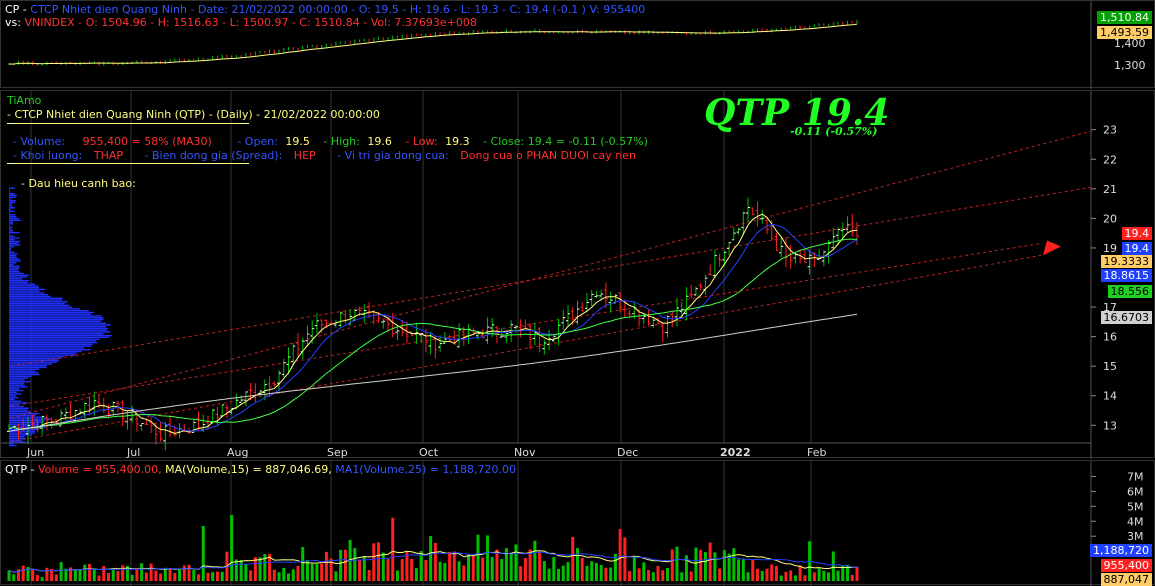 Image resolution: width=1155 pixels, height=586 pixels. What do you see at coordinates (627, 452) in the screenshot?
I see `month-label: Dec` at bounding box center [627, 452].